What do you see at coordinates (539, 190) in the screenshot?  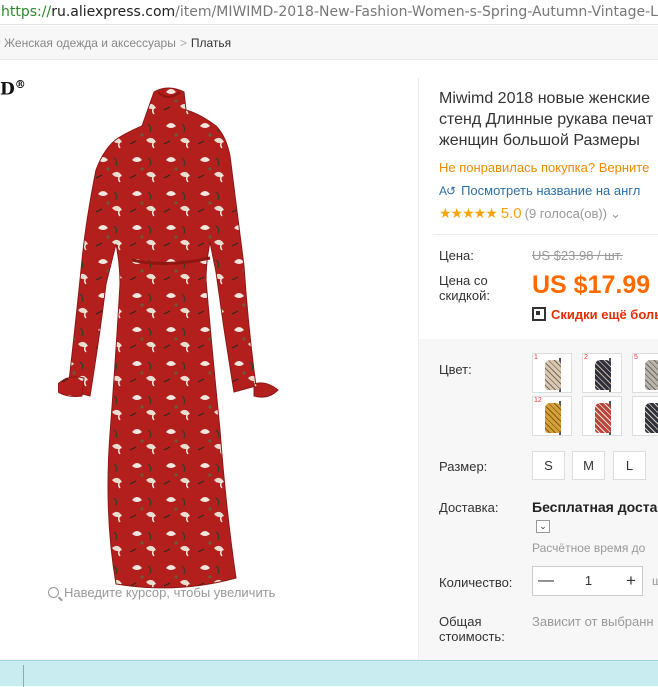 I see `translate-title-link: A↺ Посмотреть название на англ` at bounding box center [539, 190].